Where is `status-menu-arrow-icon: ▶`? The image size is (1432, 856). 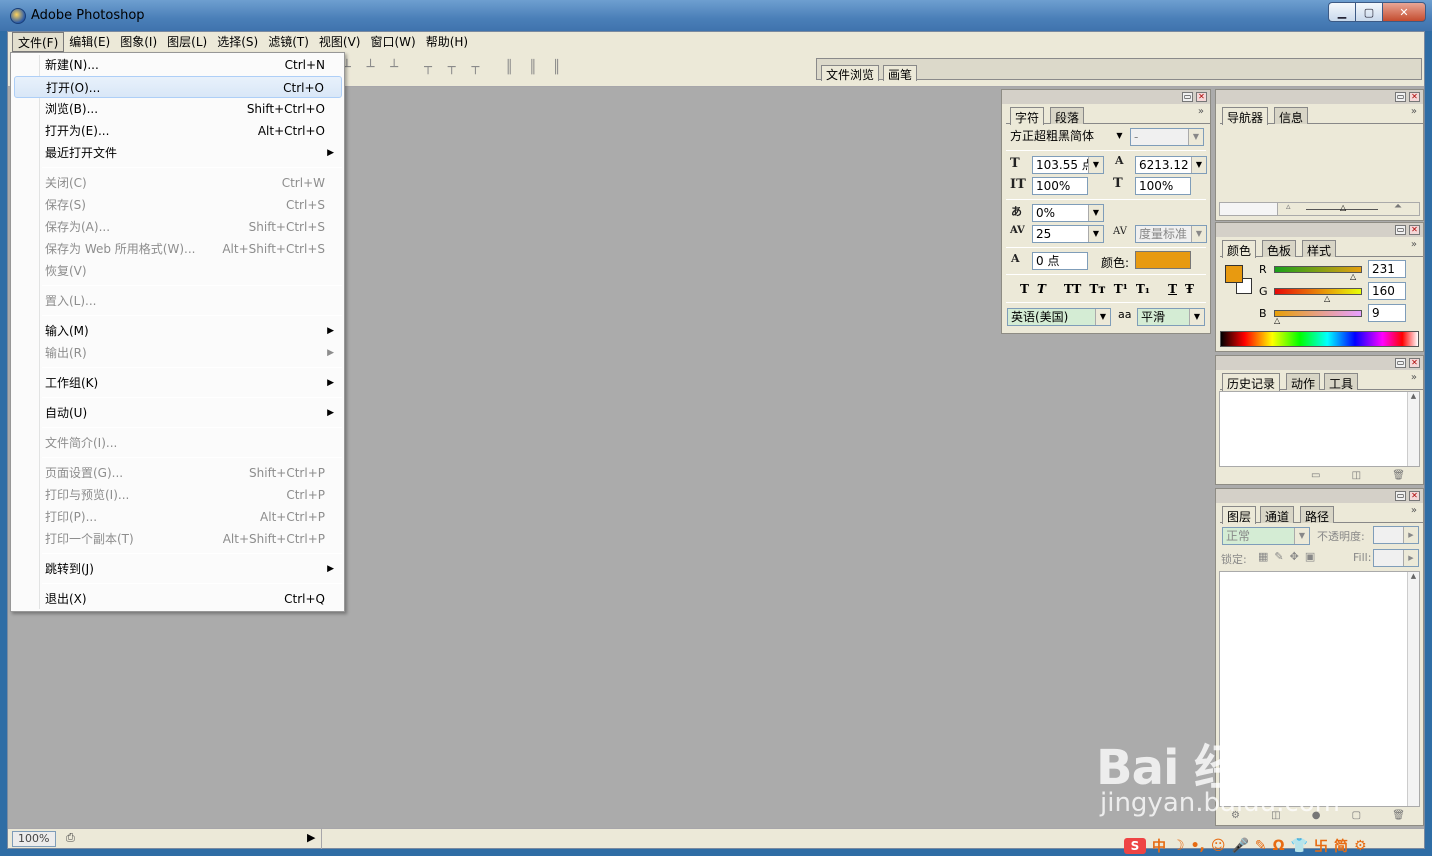
status-menu-arrow-icon: ▶ is located at coordinates (311, 837).